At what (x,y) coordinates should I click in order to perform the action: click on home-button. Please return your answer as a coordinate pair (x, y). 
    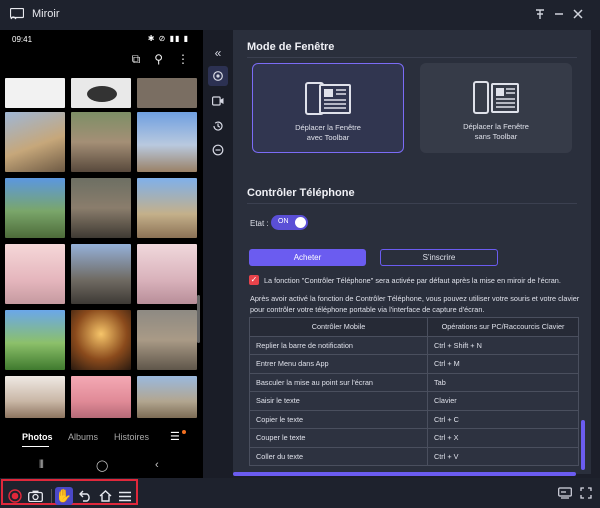
    Looking at the image, I should click on (105, 496).